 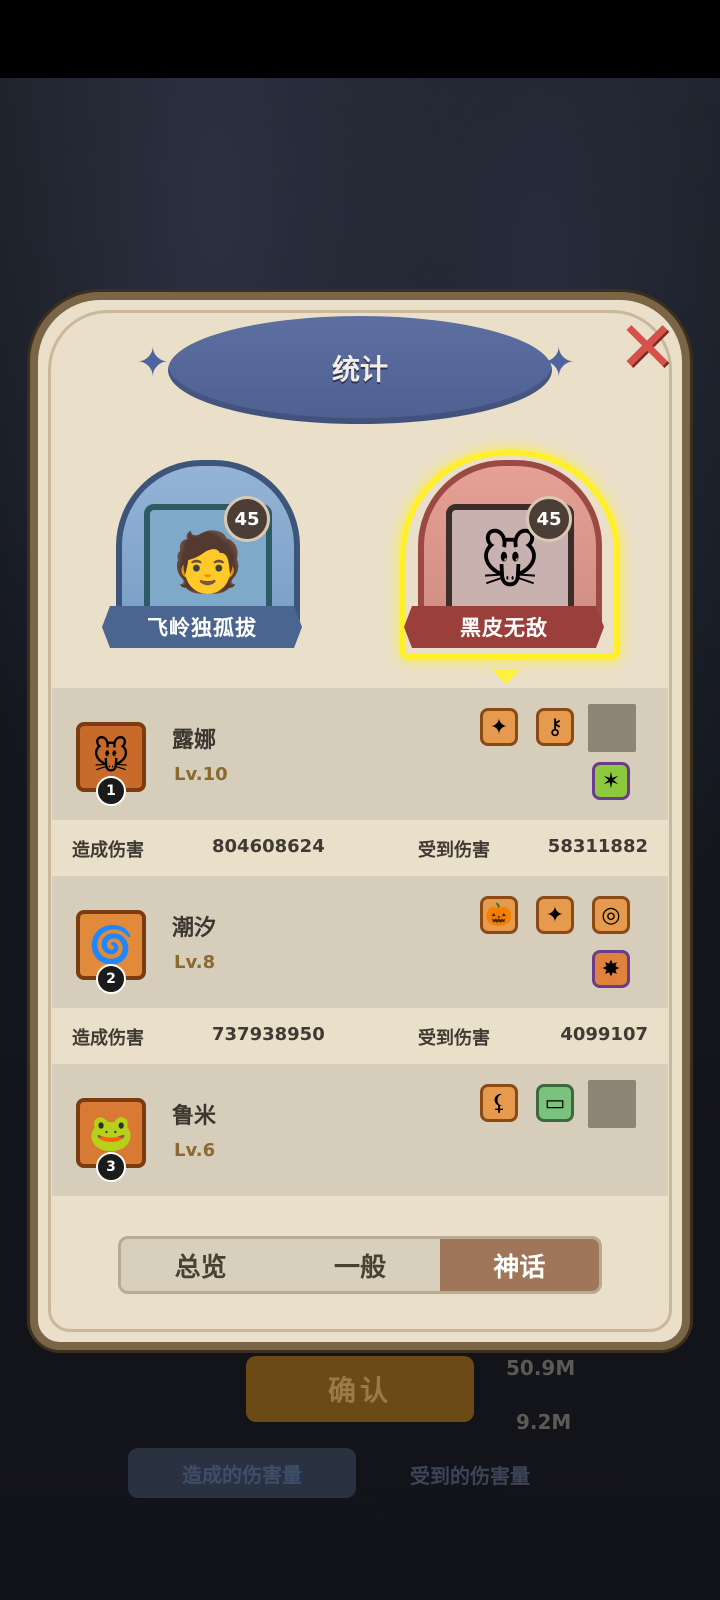 I want to click on close-x-icon: ✕, so click(x=647, y=347).